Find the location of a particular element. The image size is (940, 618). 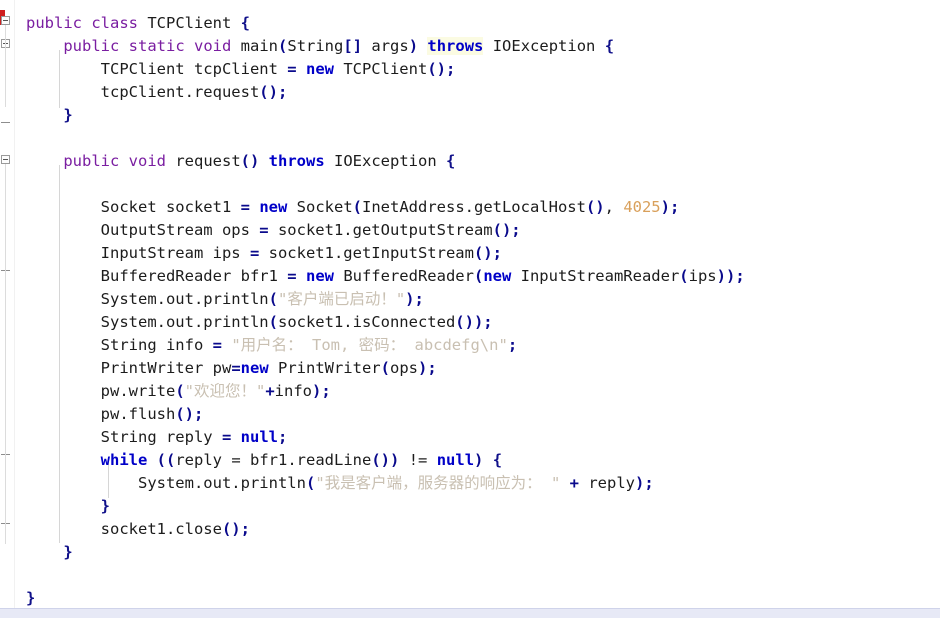

code-token: "客户端已启动！" is located at coordinates (341, 299).